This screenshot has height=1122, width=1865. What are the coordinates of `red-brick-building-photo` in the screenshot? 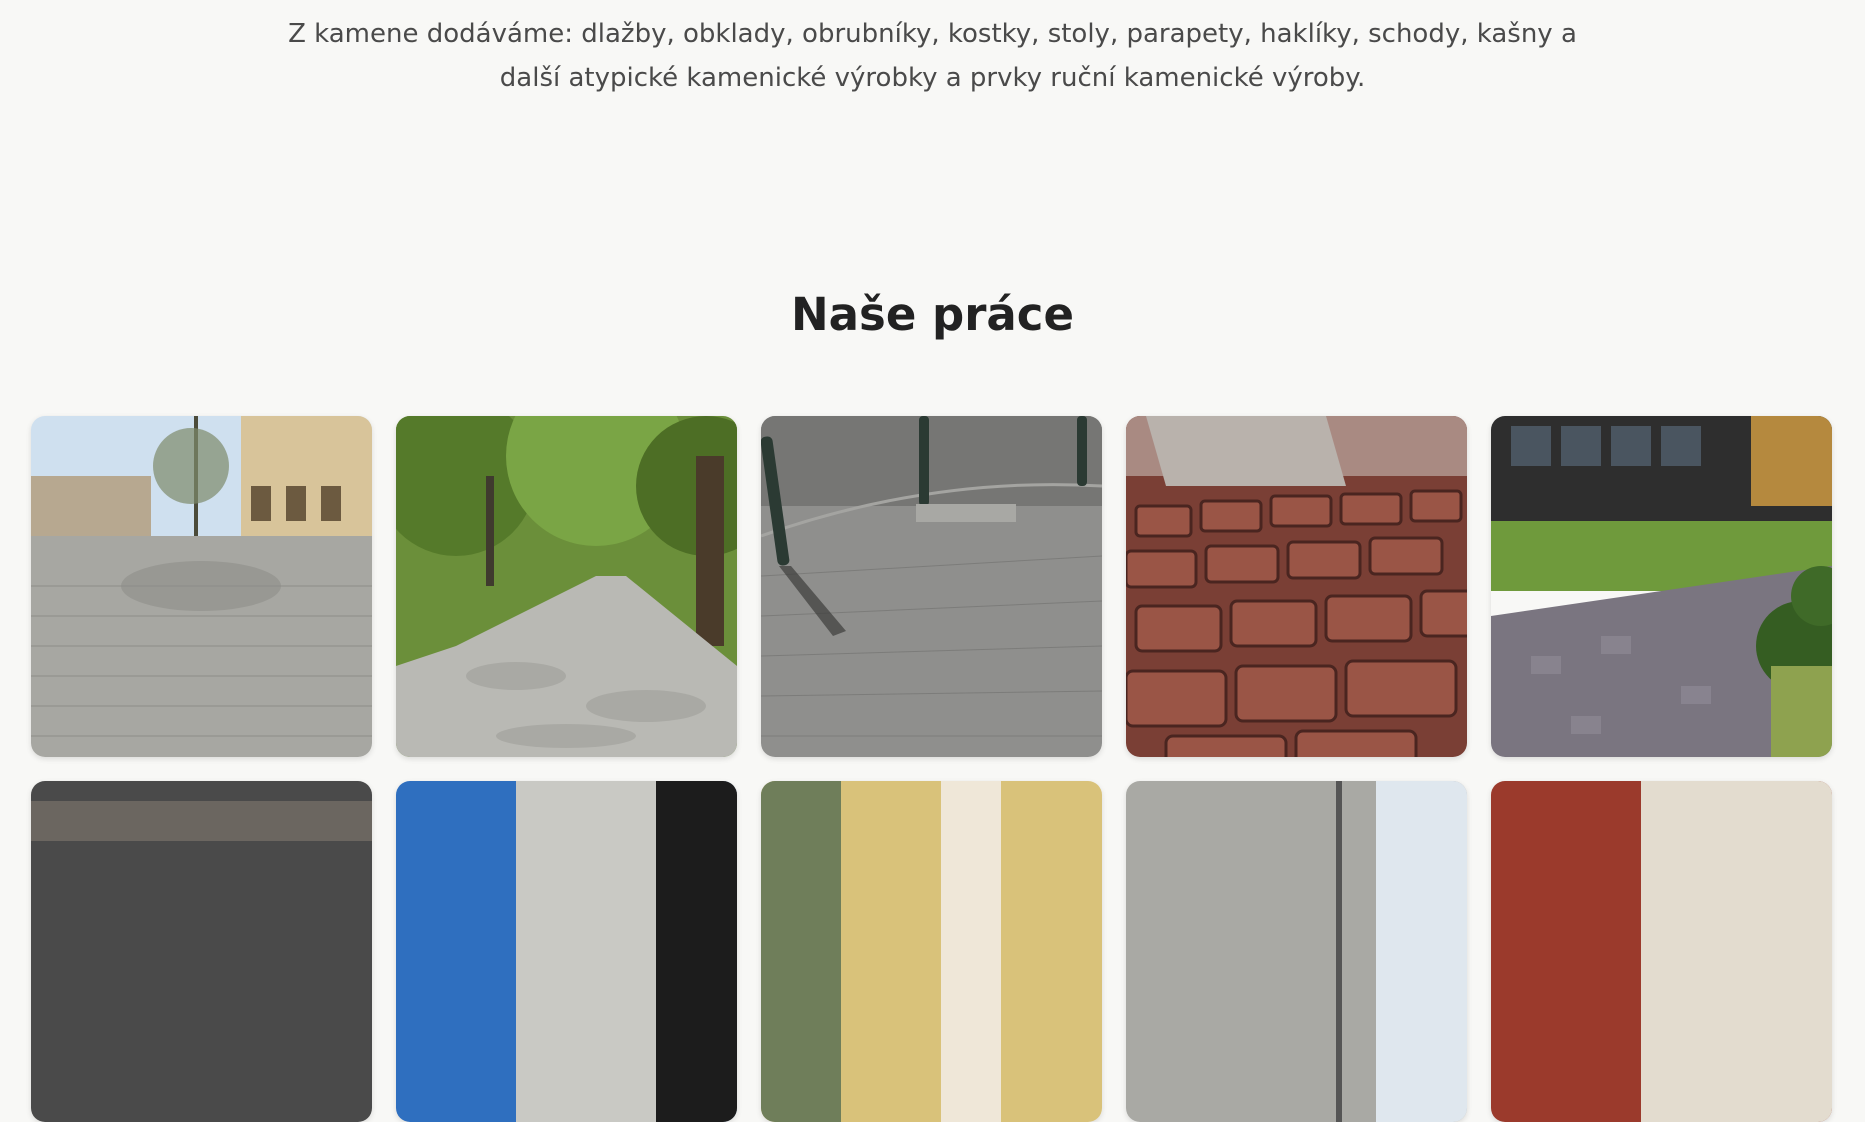 It's located at (1661, 951).